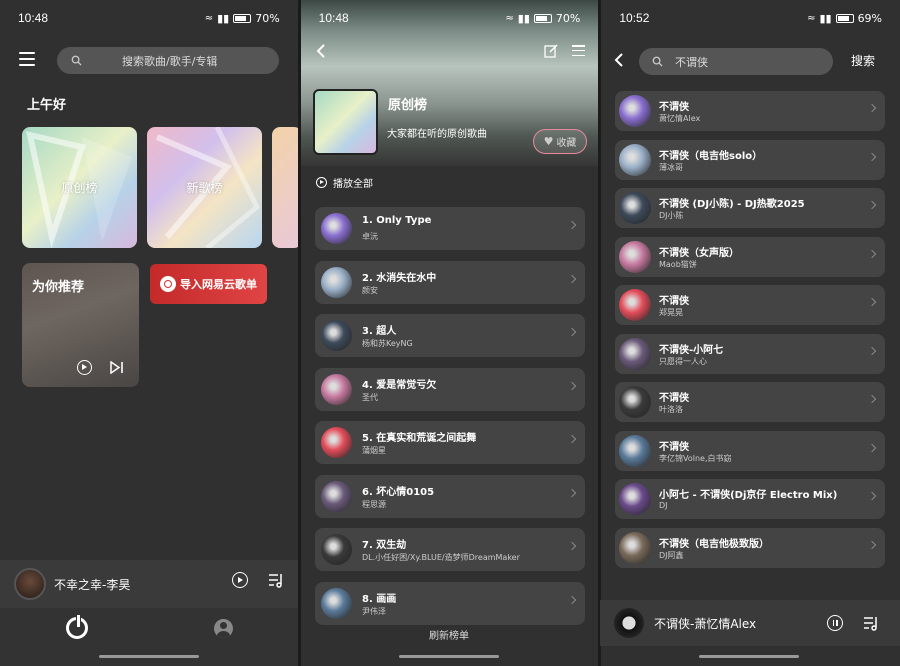  I want to click on chart-card-original: 原创榜, so click(79, 187).